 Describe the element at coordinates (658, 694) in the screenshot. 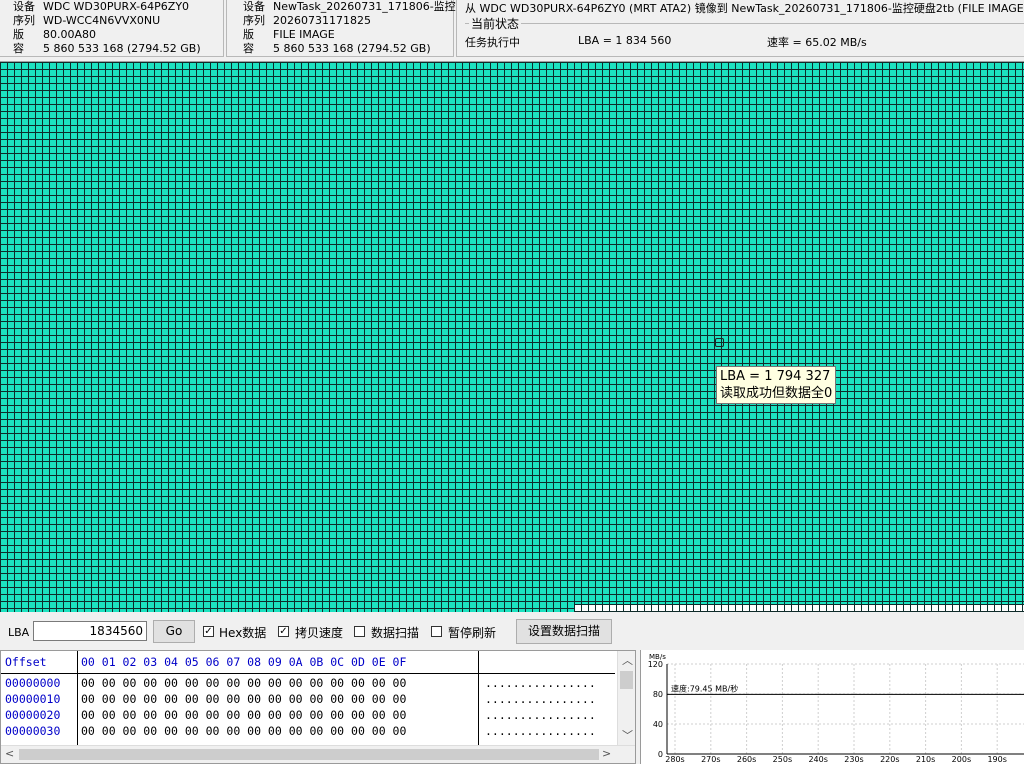

I see `chart-y-tick-label: 80` at that location.